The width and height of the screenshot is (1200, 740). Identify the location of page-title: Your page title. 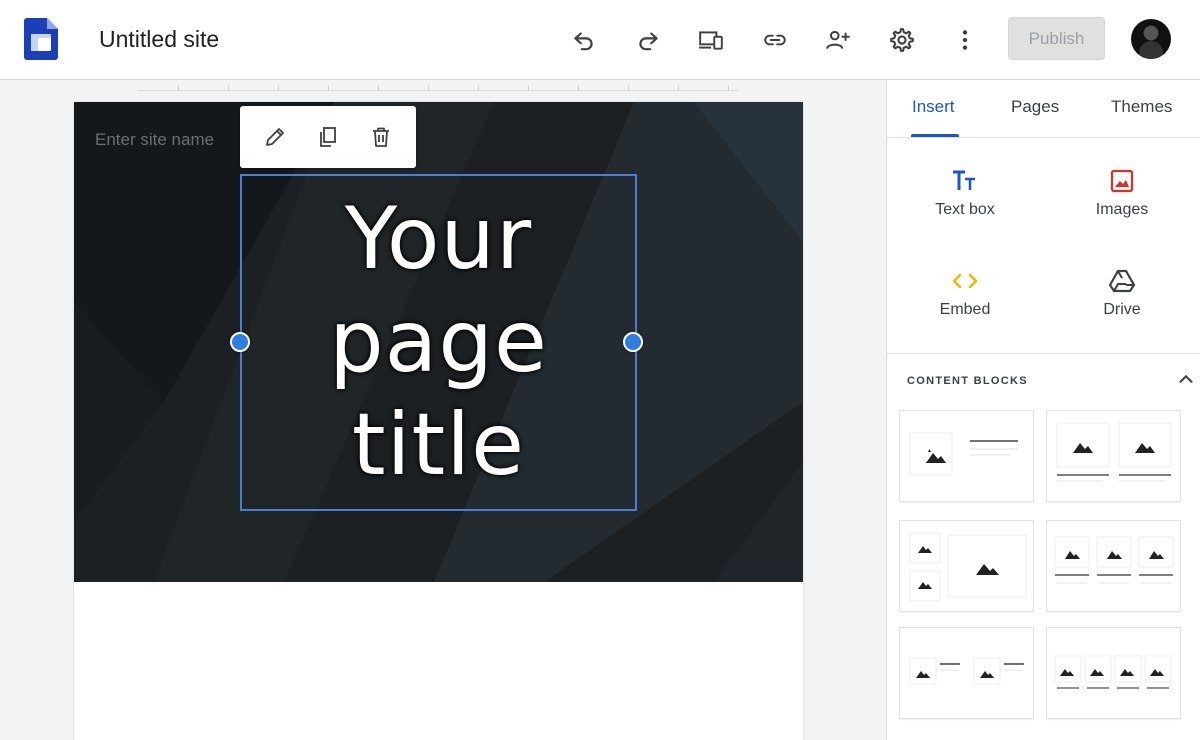
(438, 342).